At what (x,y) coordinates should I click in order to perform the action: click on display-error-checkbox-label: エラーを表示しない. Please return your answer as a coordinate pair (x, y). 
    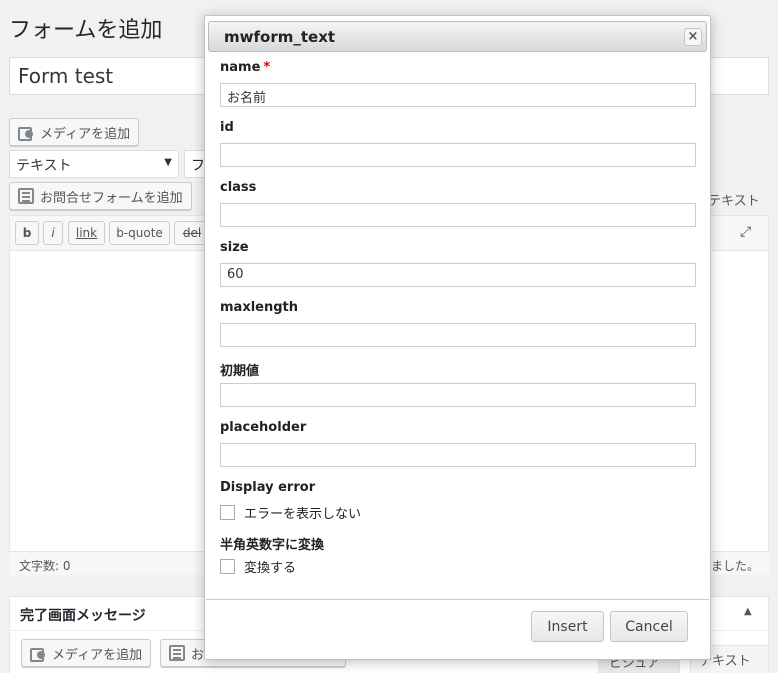
    Looking at the image, I should click on (302, 512).